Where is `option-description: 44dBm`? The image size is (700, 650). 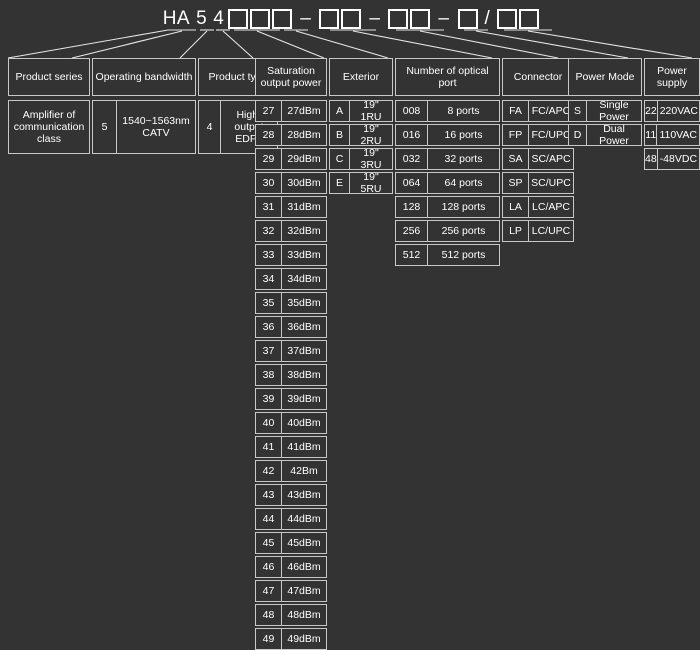 option-description: 44dBm is located at coordinates (304, 519).